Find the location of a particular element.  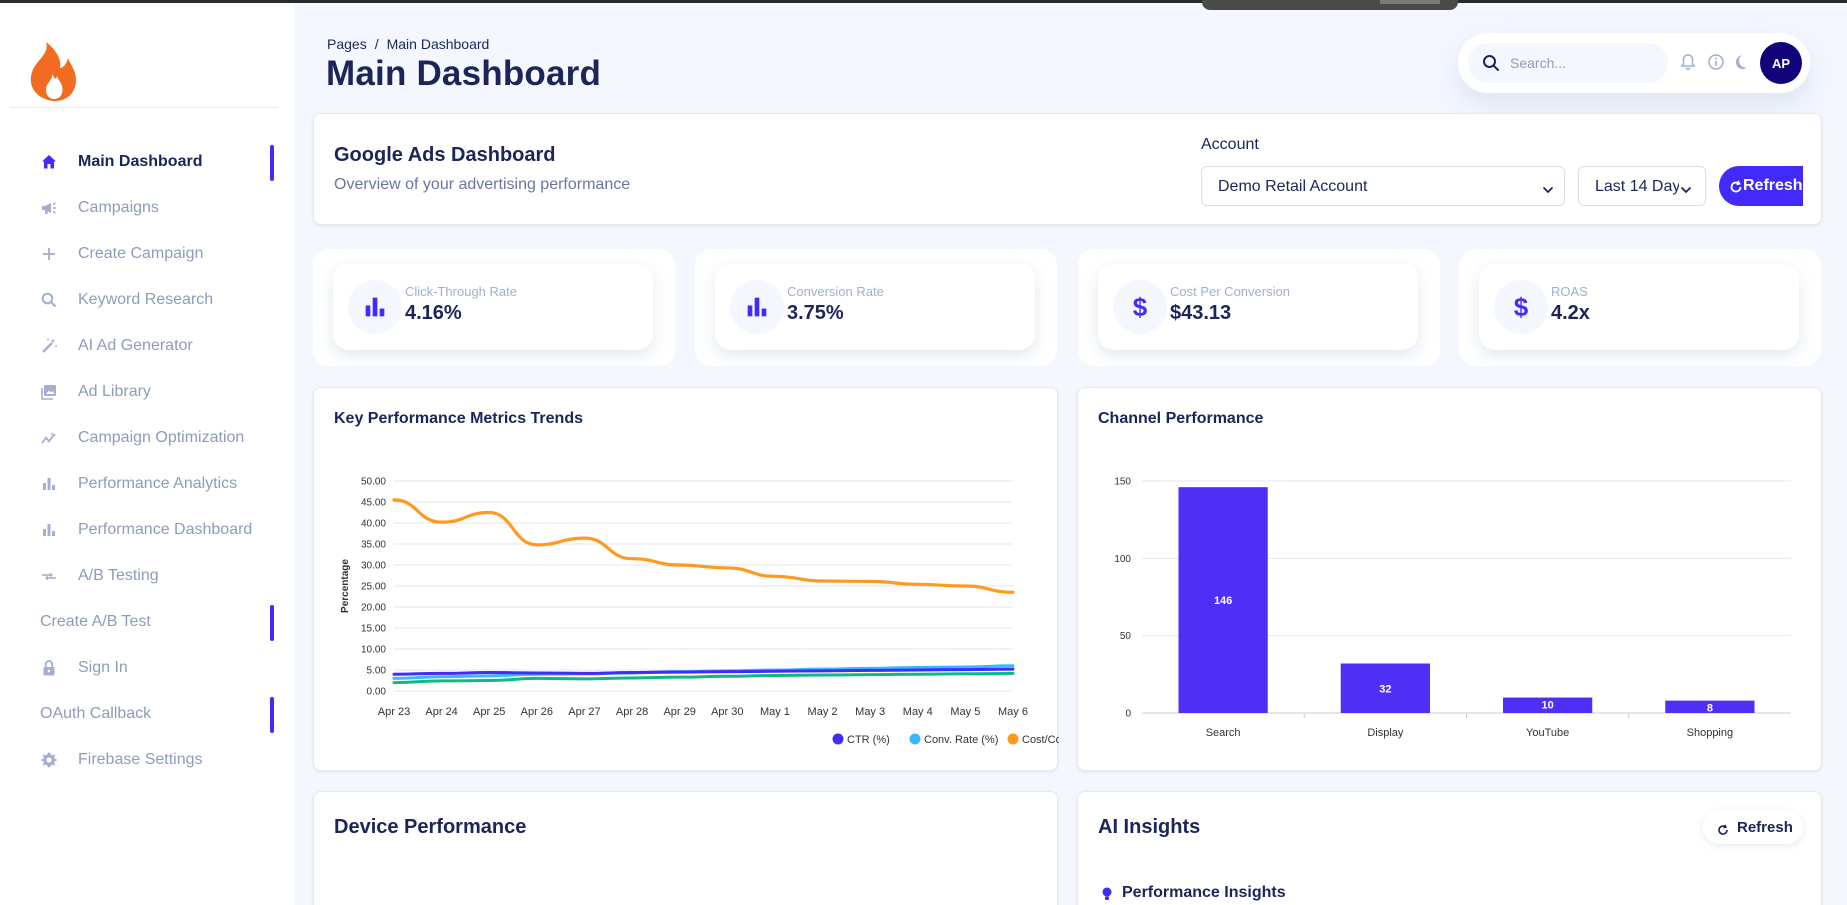

y-tick-label: 0 is located at coordinates (1128, 714).